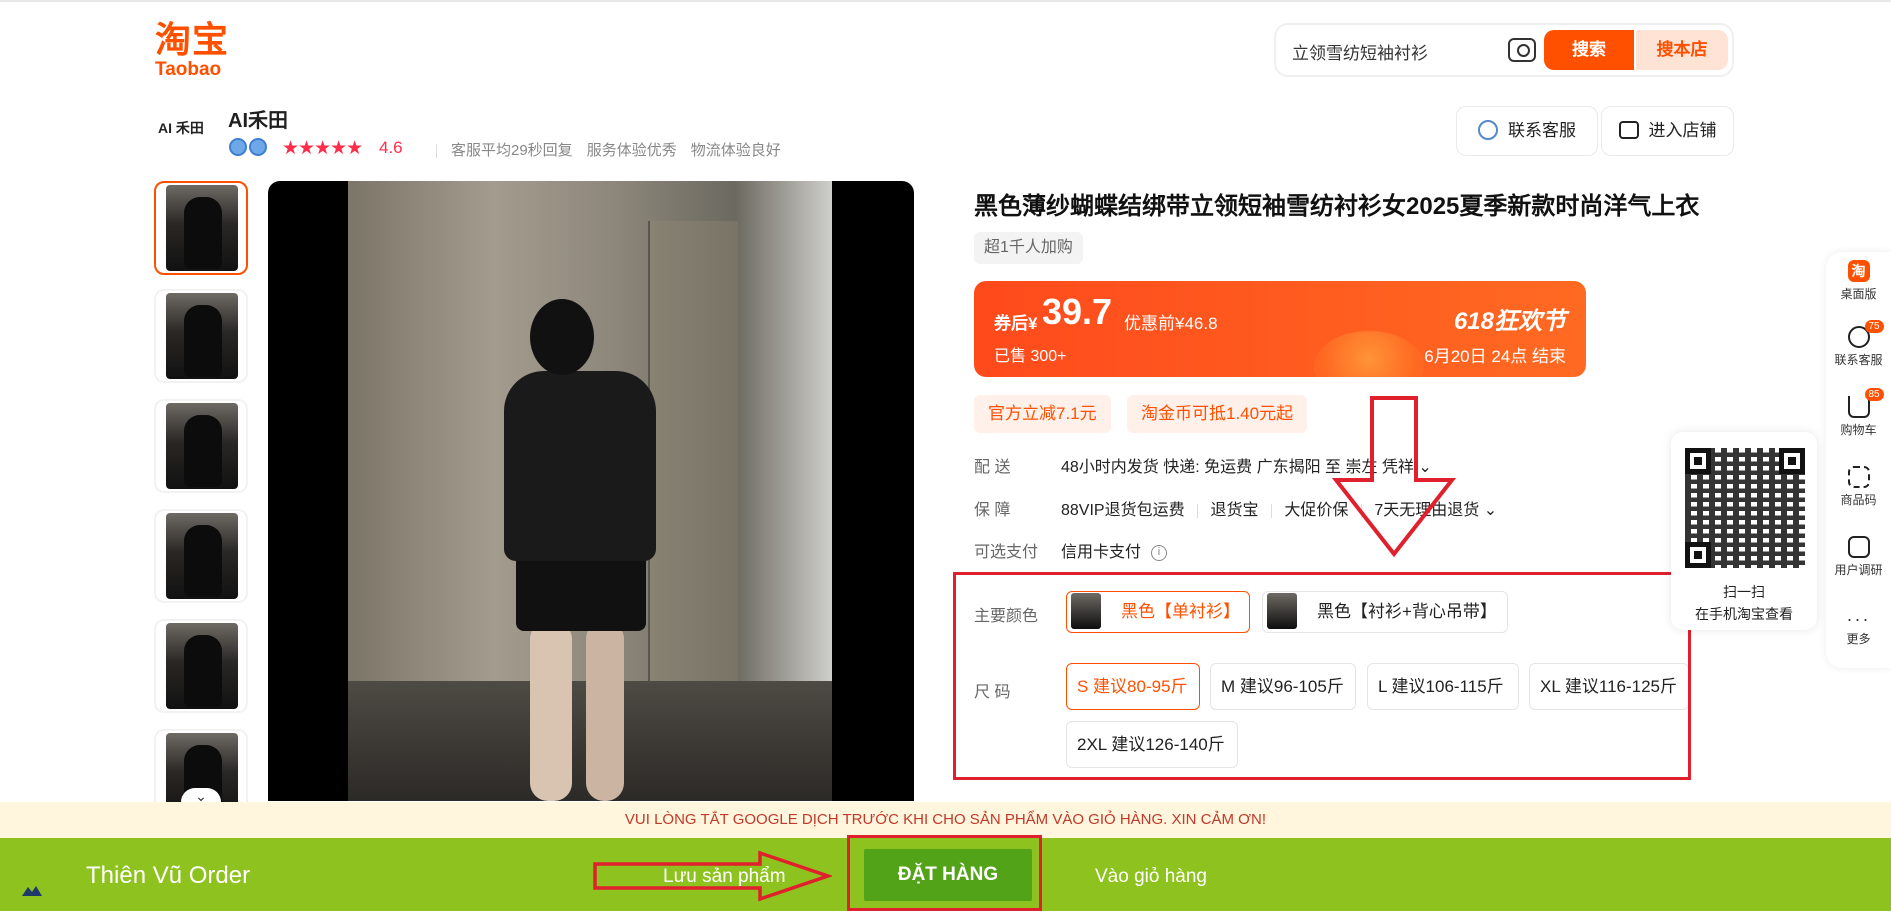  What do you see at coordinates (1744, 614) in the screenshot?
I see `qr-caption-2: 在手机淘宝查看` at bounding box center [1744, 614].